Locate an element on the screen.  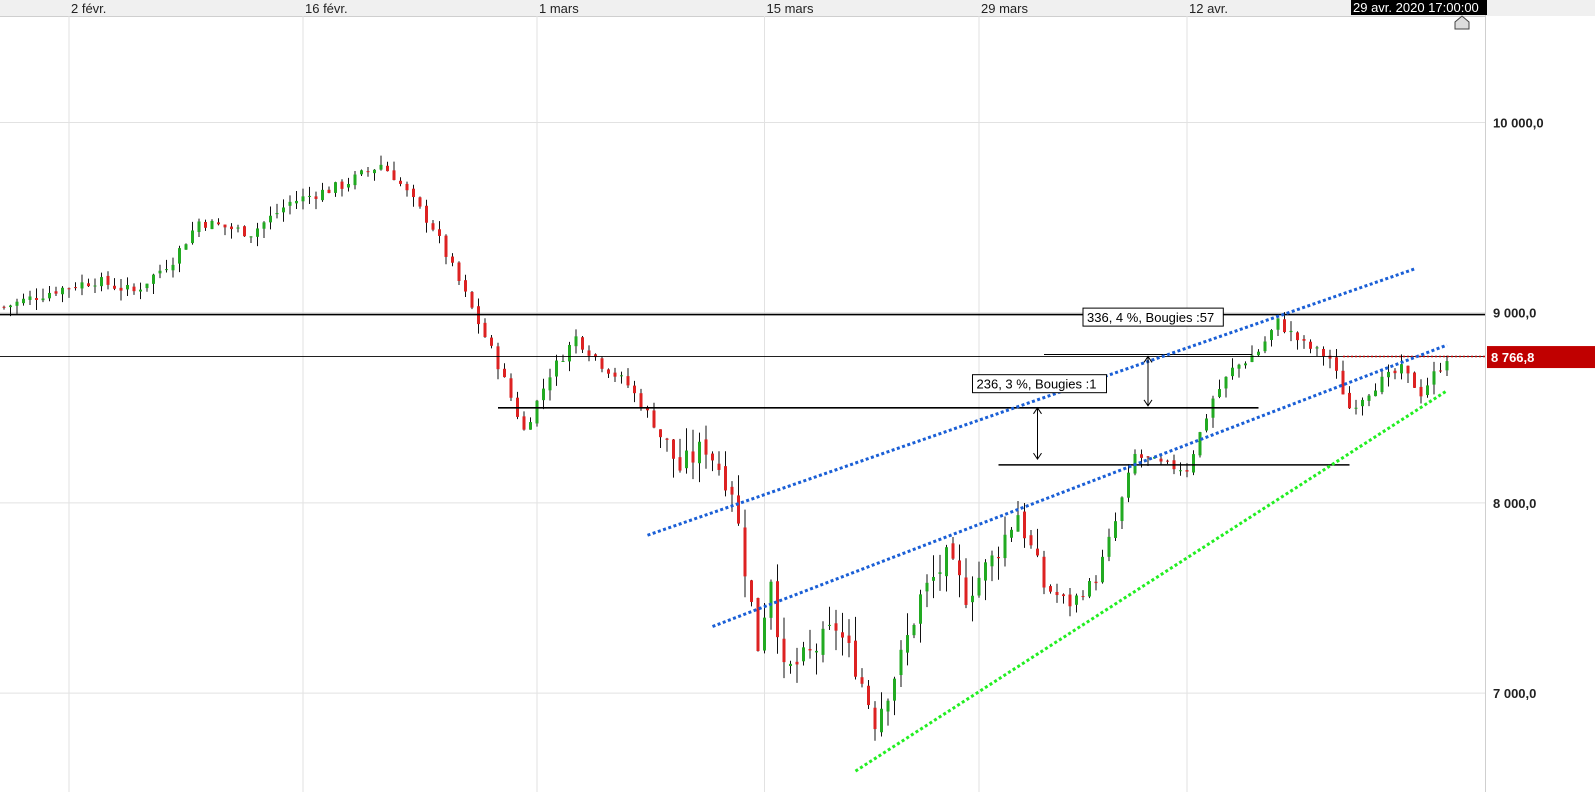
last-price-text: 8 766,8 is located at coordinates (1512, 357).